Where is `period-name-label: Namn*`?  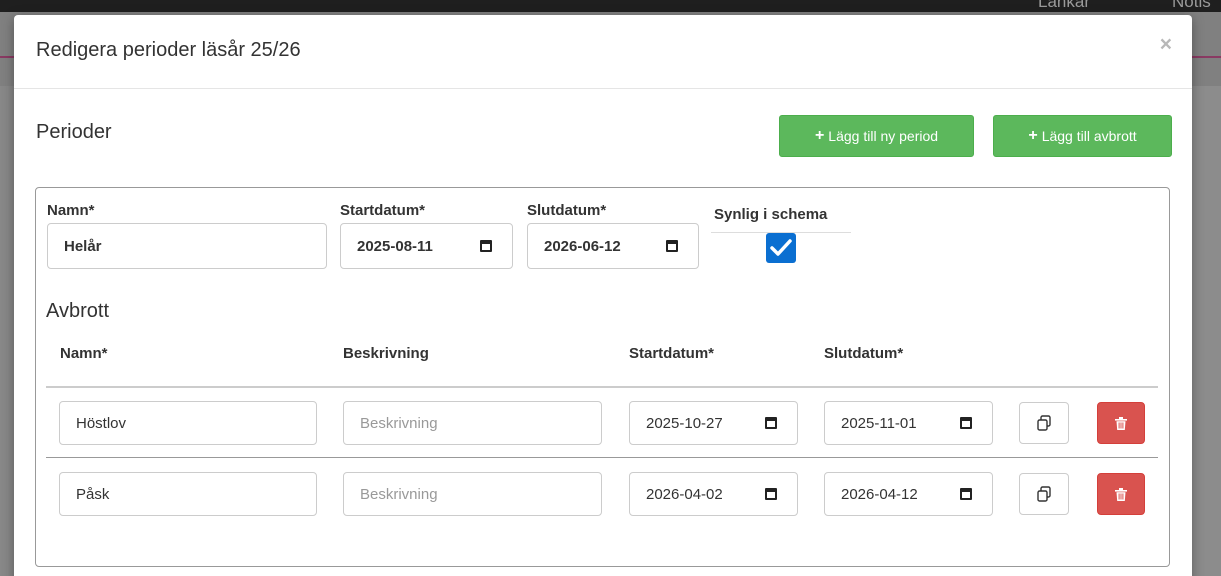 period-name-label: Namn* is located at coordinates (71, 210).